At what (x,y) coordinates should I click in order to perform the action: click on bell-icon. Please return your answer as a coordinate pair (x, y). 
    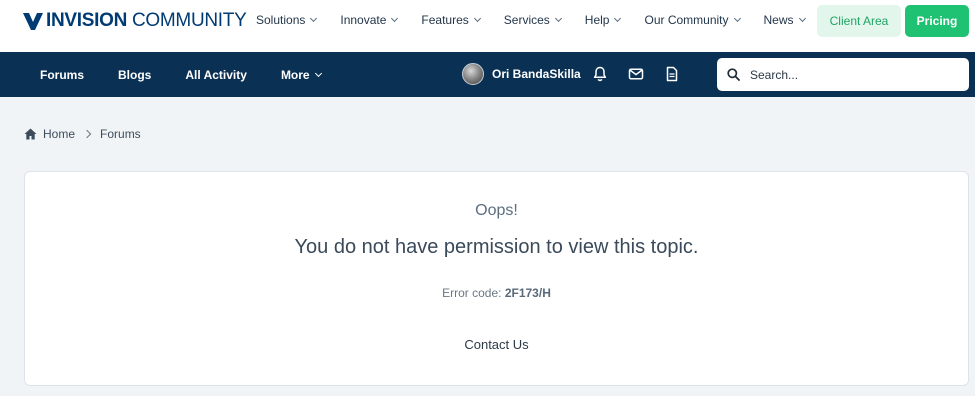
    Looking at the image, I should click on (600, 74).